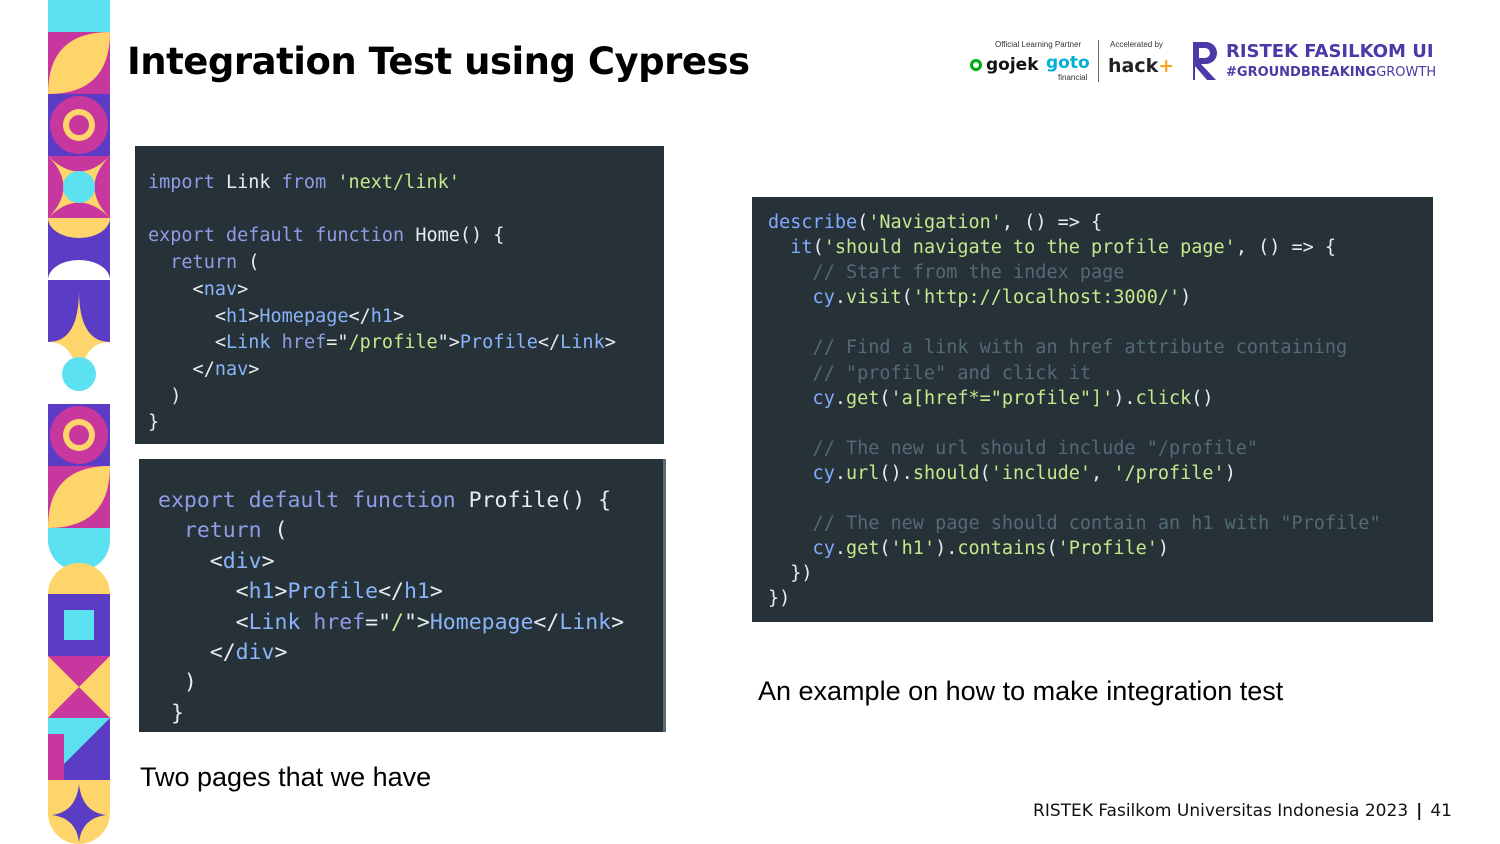 The height and width of the screenshot is (844, 1500). What do you see at coordinates (862, 473) in the screenshot?
I see `code-token: url` at bounding box center [862, 473].